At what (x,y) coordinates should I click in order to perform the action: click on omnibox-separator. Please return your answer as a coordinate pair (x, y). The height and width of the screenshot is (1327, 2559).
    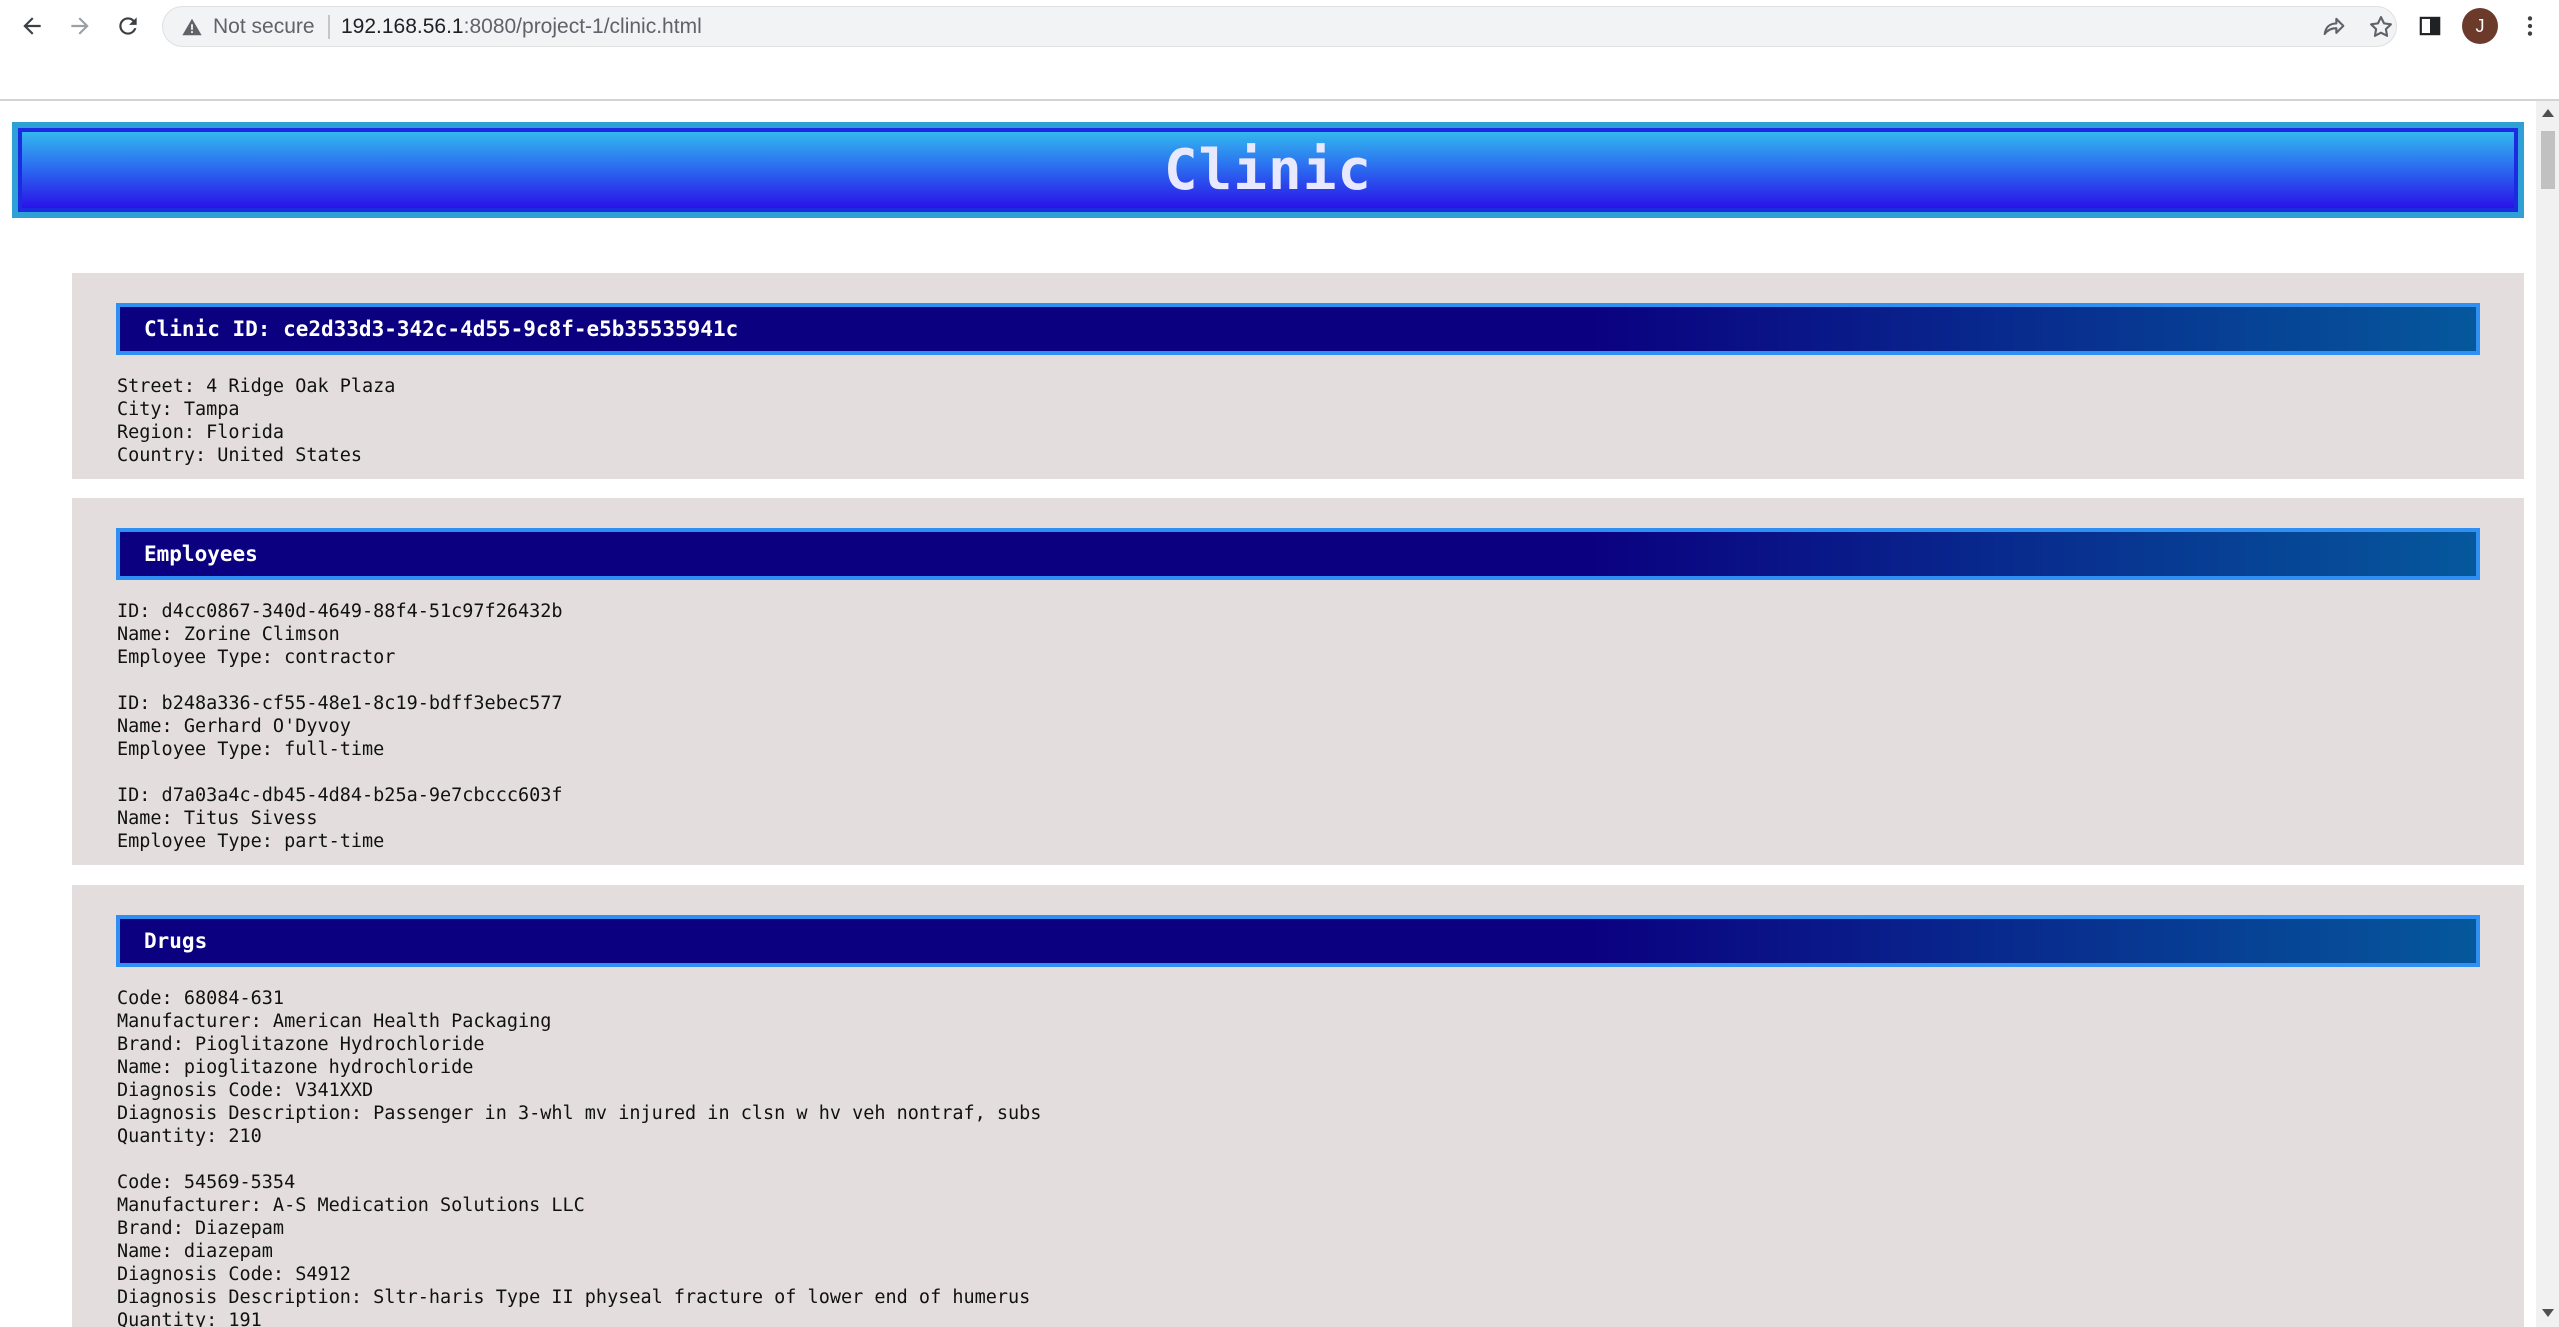
    Looking at the image, I should click on (329, 27).